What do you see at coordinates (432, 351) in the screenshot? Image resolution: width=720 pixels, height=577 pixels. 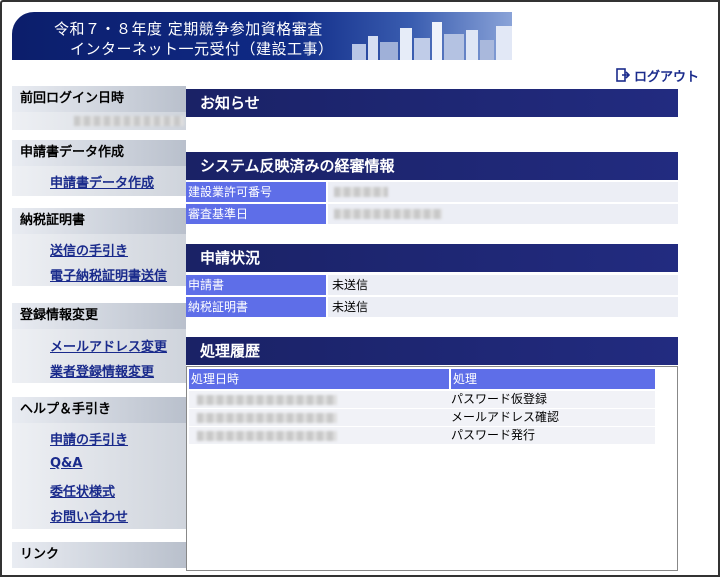 I see `history-heading: 処理履歴` at bounding box center [432, 351].